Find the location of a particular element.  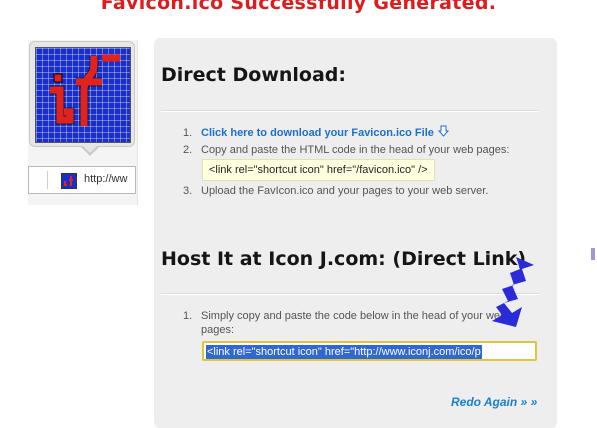

favicon-small-icon is located at coordinates (69, 181).